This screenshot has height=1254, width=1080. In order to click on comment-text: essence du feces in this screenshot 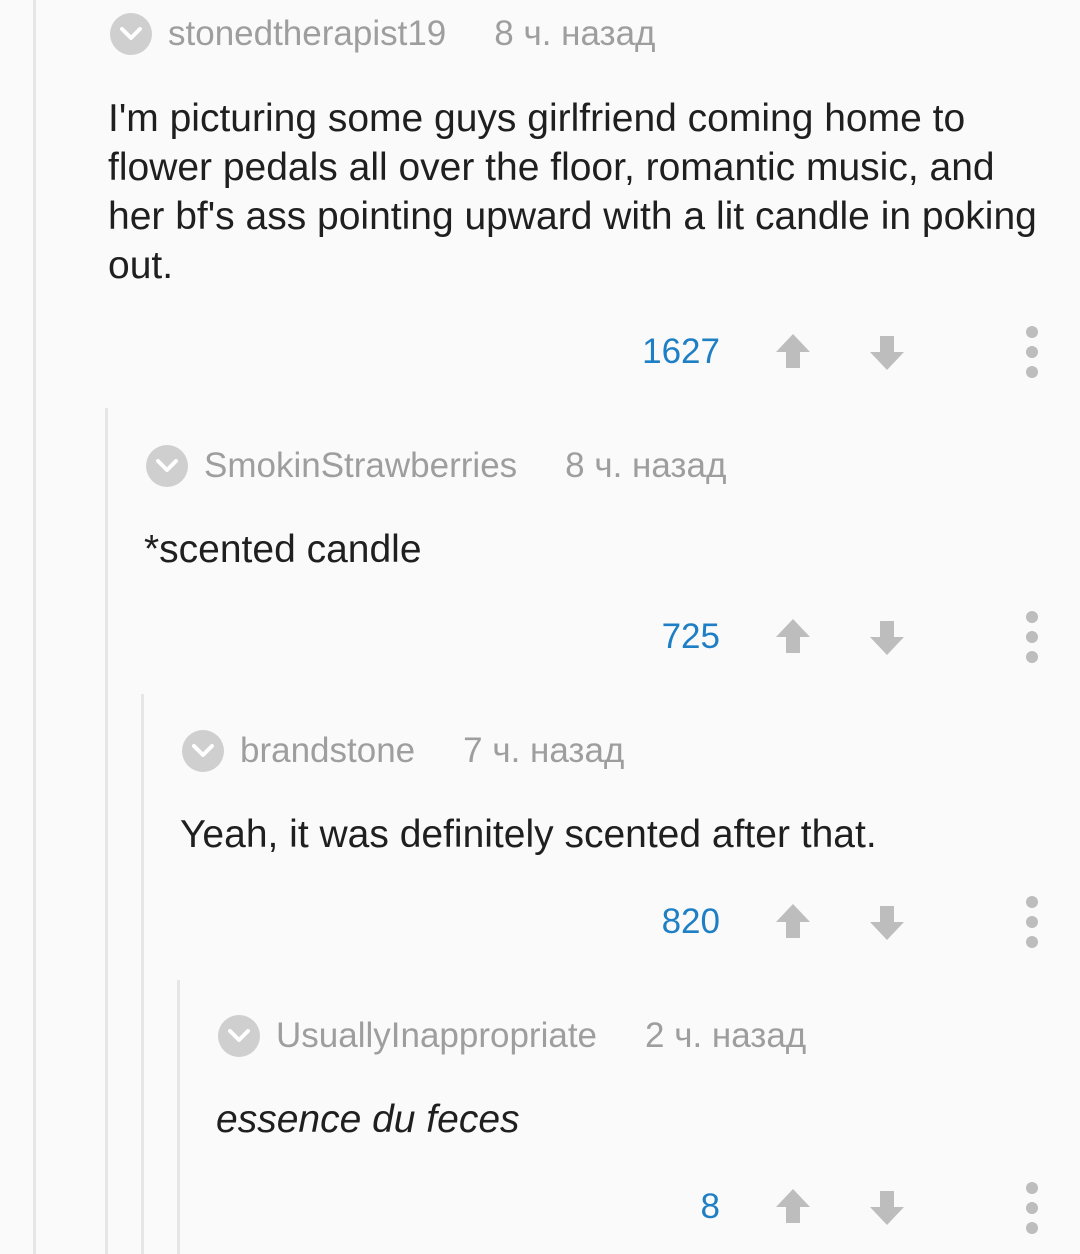, I will do `click(368, 1119)`.